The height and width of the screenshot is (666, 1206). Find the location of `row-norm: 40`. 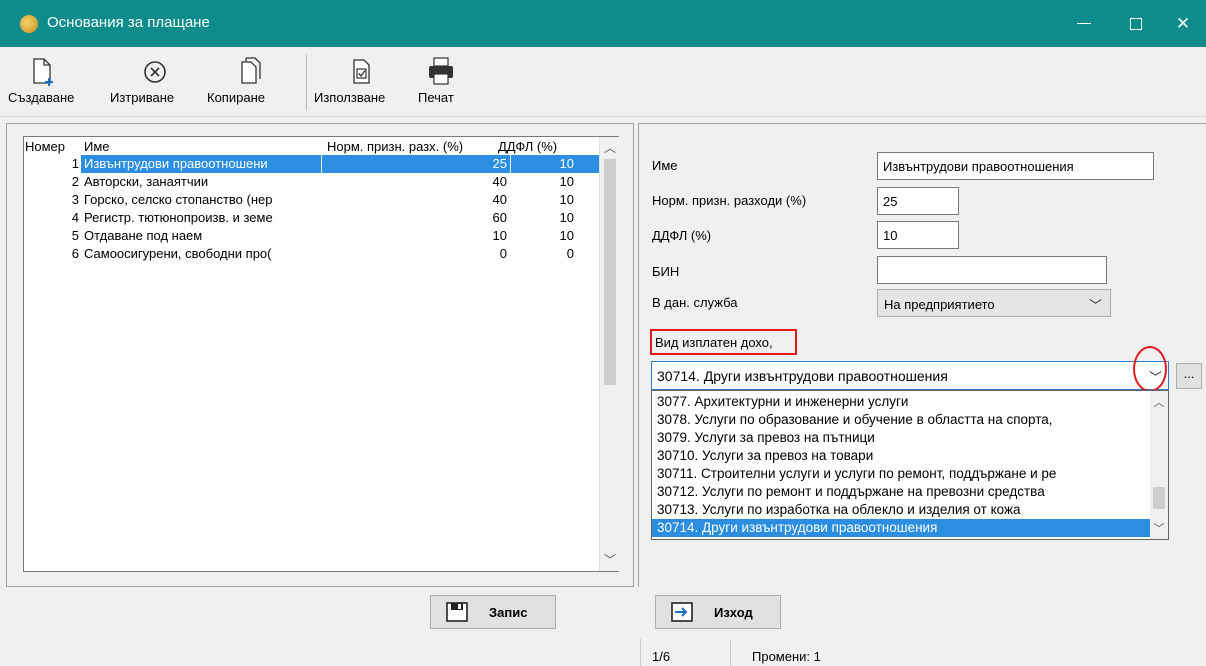

row-norm: 40 is located at coordinates (499, 199).